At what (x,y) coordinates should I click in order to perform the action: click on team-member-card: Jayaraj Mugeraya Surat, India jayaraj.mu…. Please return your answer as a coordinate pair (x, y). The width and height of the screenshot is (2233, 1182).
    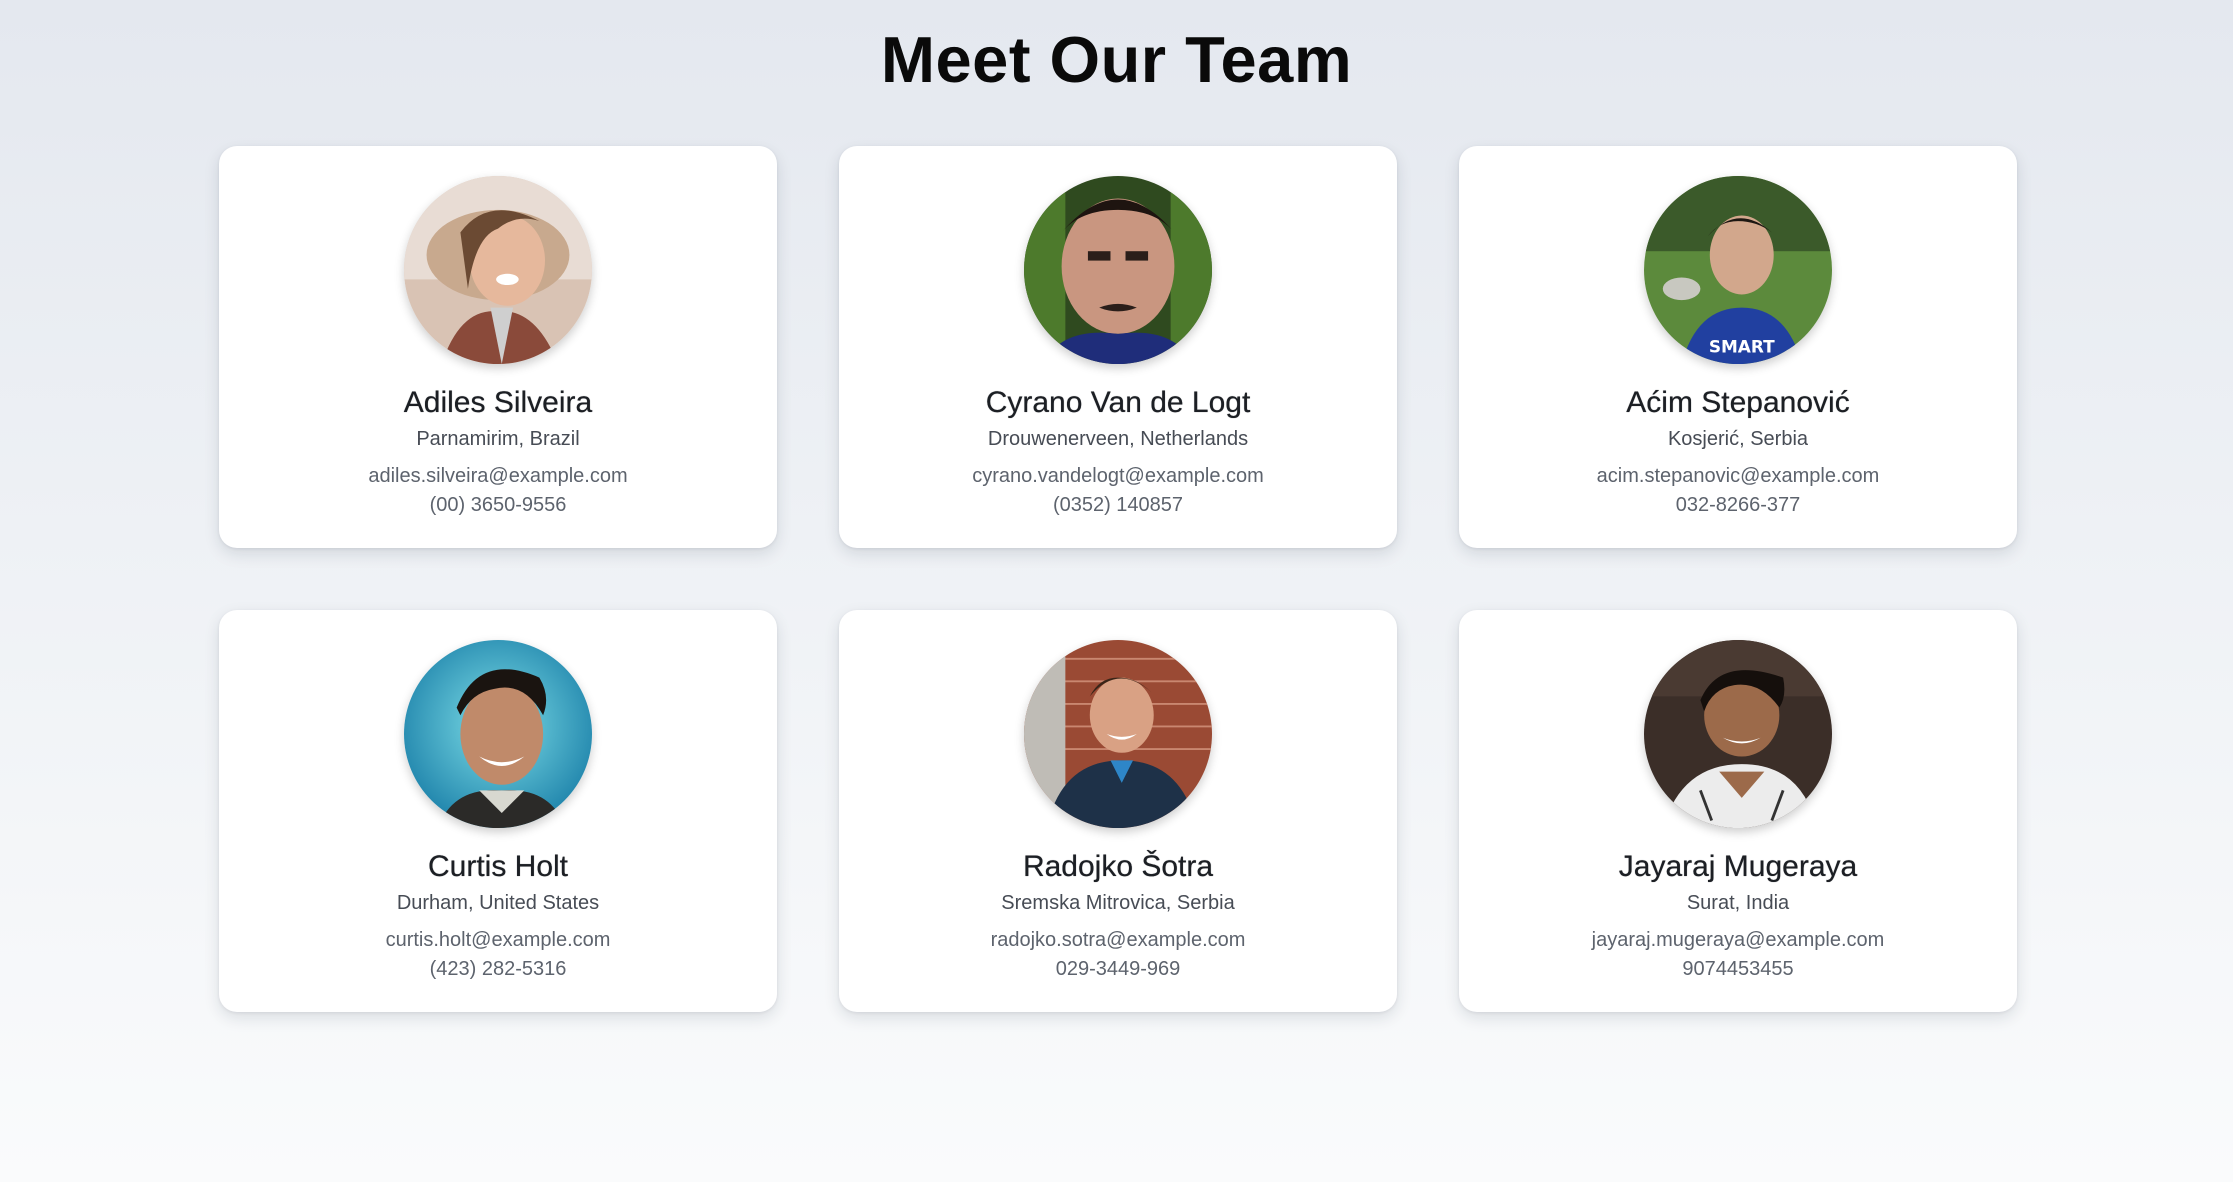
    Looking at the image, I should click on (1738, 811).